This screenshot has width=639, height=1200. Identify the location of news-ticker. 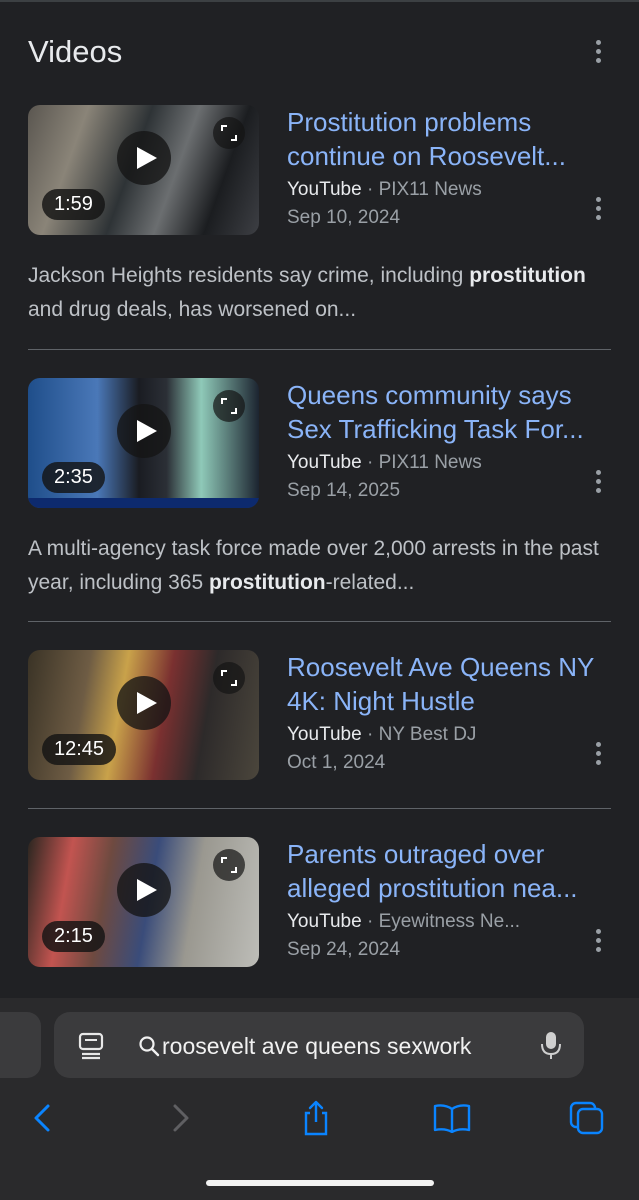
(143, 503).